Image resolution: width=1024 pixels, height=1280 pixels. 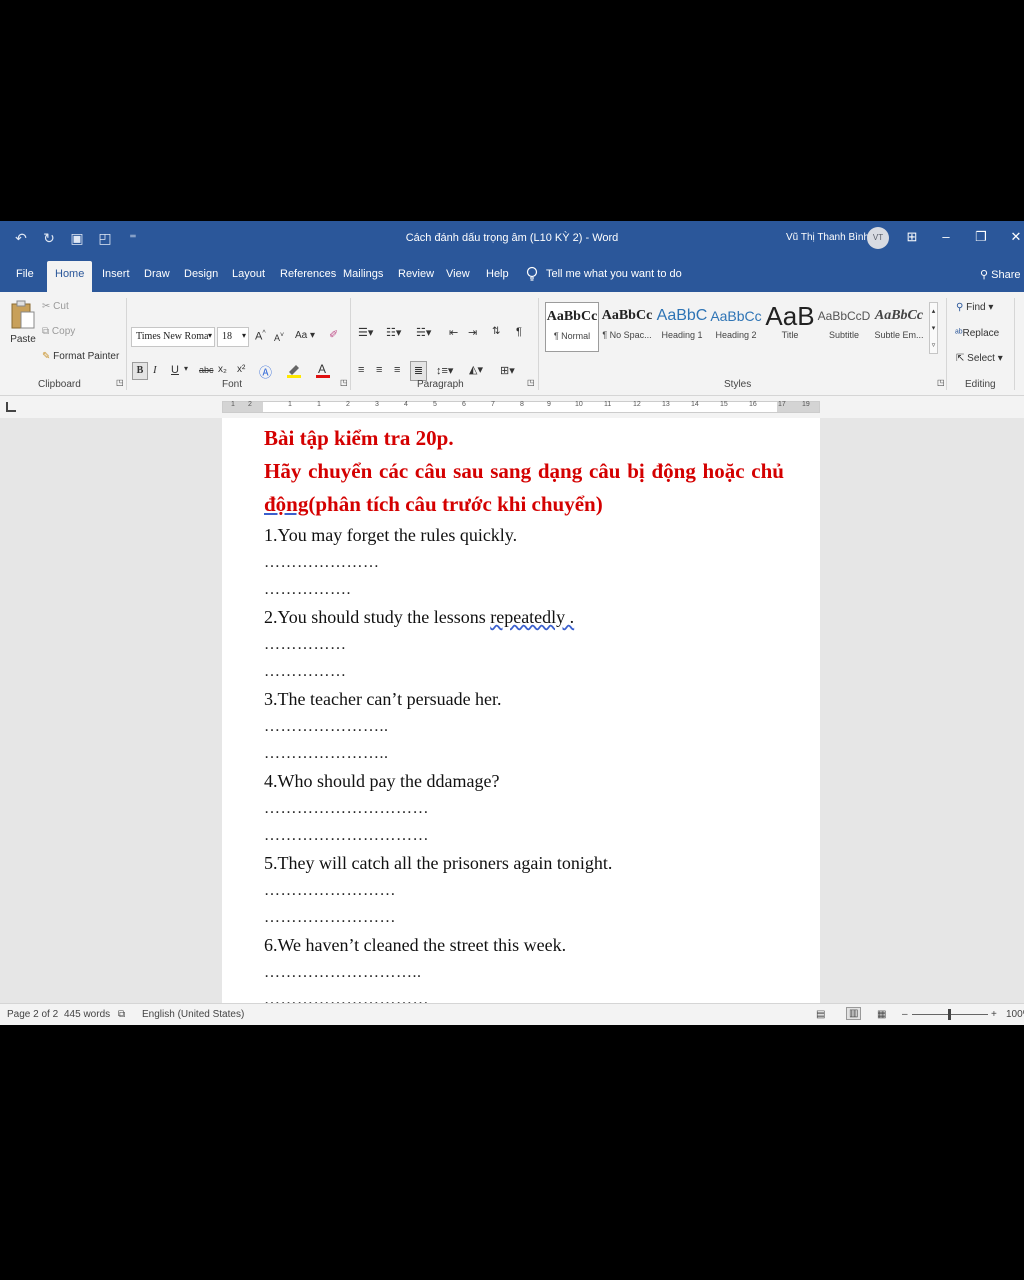 I want to click on tell-me-search: Tell me what you want to do, so click(x=614, y=274).